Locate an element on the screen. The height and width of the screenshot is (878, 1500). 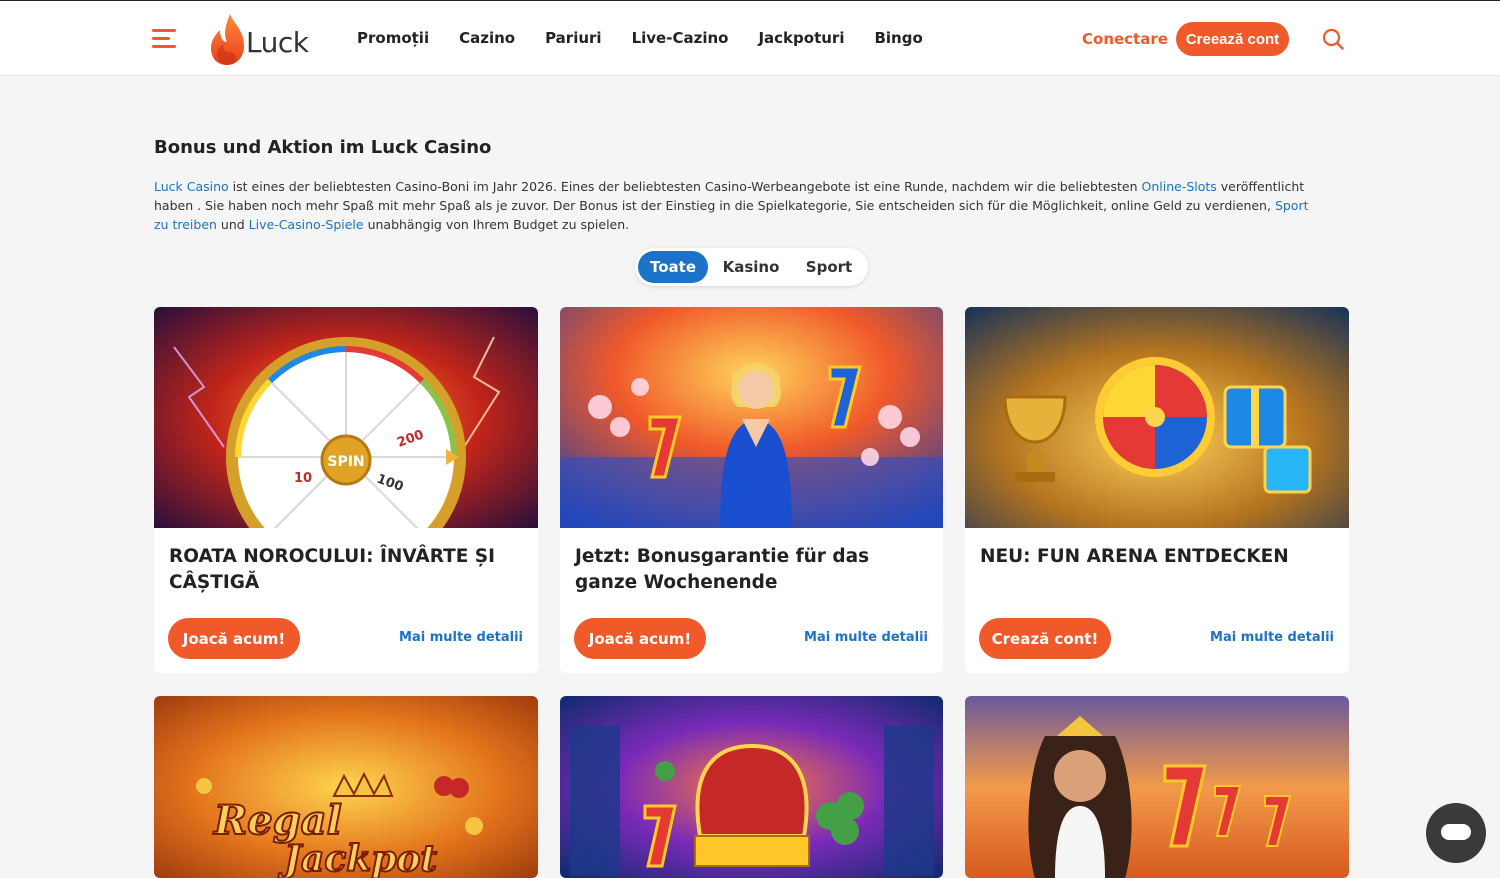
nav-pariuri: Pariuri is located at coordinates (573, 38).